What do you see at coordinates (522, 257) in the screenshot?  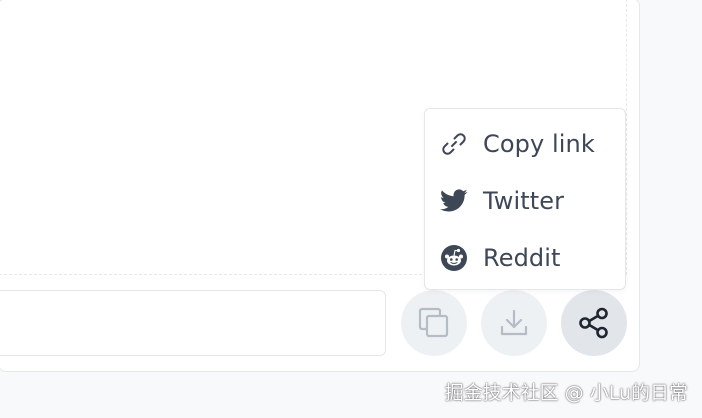 I see `menu-item-label: Reddit` at bounding box center [522, 257].